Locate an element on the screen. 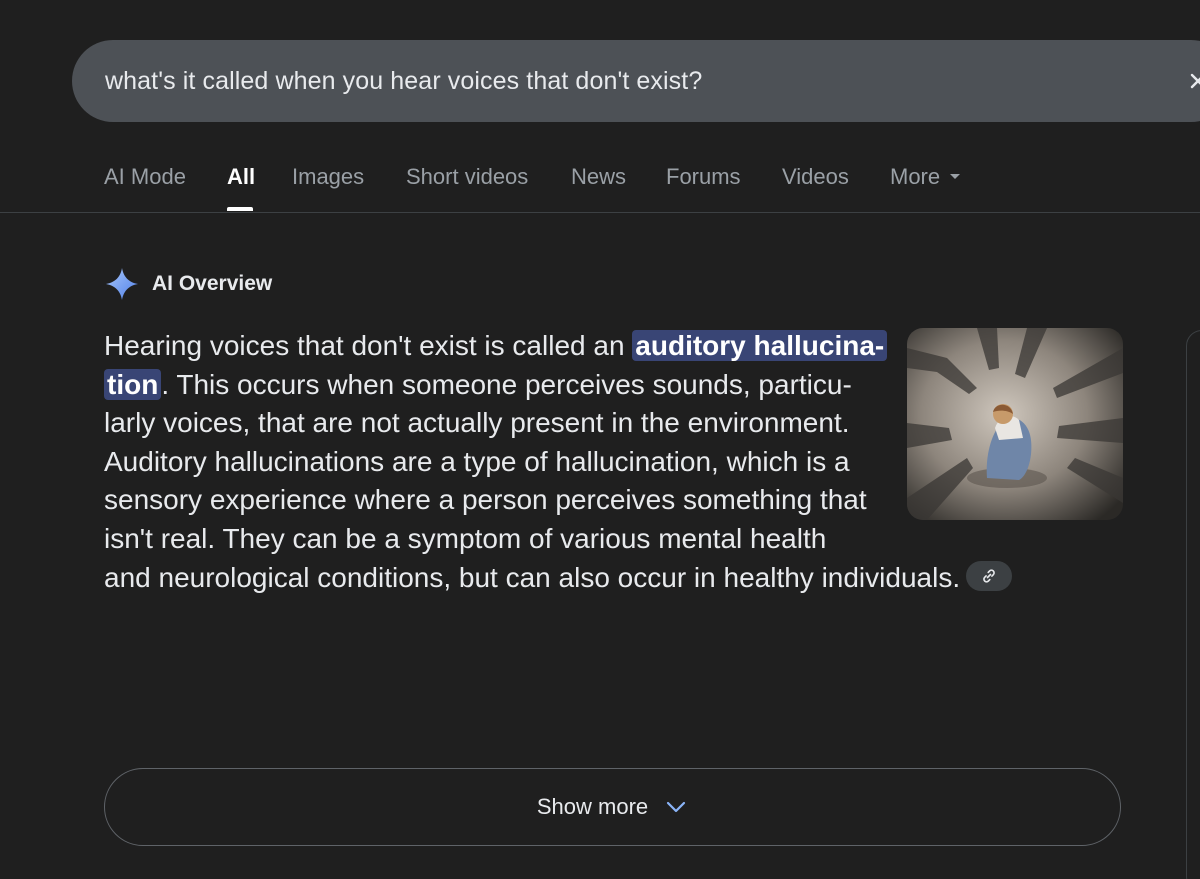  tab-videos: Videos is located at coordinates (815, 177).